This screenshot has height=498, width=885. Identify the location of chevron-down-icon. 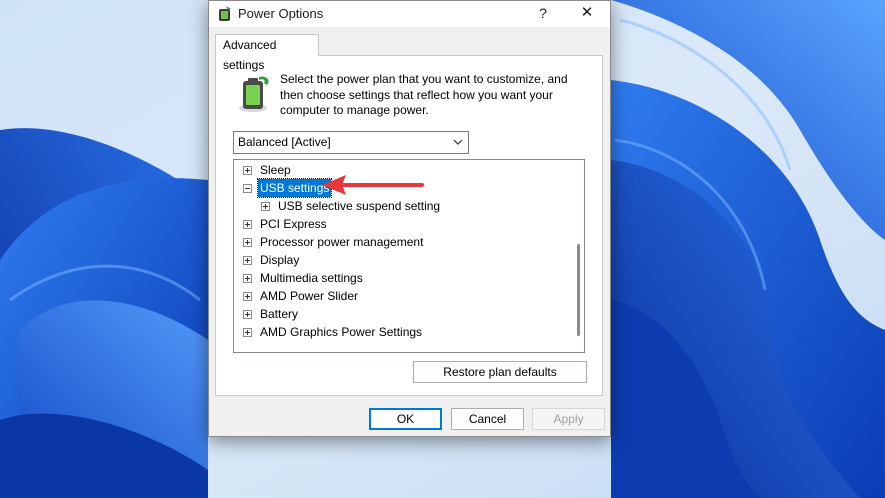
(458, 142).